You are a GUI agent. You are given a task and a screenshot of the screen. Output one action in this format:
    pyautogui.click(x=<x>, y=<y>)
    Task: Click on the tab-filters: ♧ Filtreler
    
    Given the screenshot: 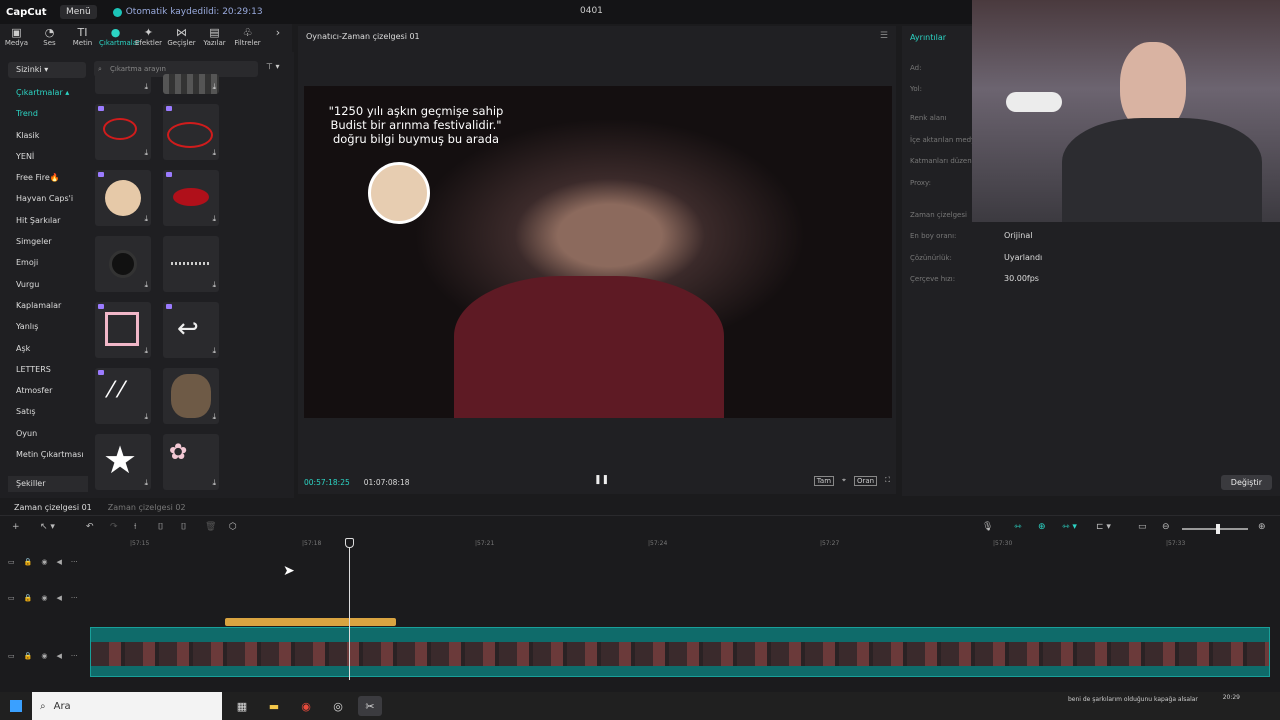 What is the action you would take?
    pyautogui.click(x=247, y=38)
    